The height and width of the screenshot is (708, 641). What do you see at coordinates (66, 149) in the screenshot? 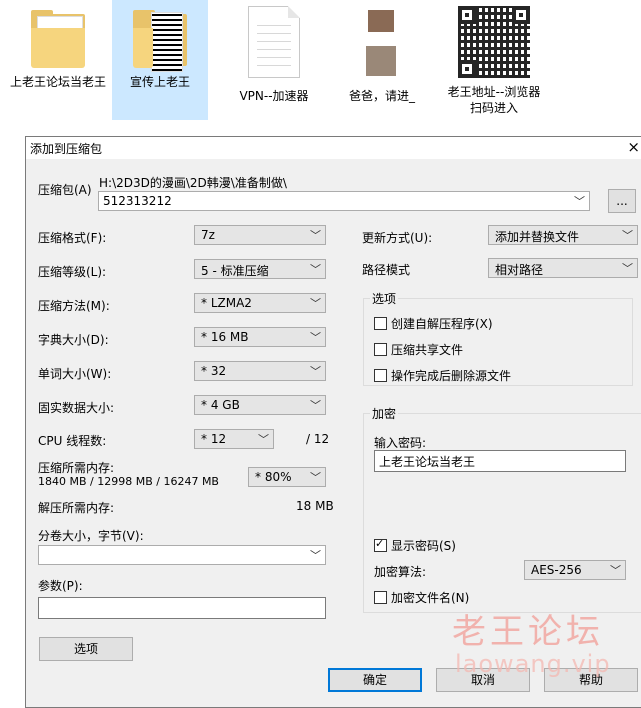
I see `dialog-title: 添加到压缩包` at bounding box center [66, 149].